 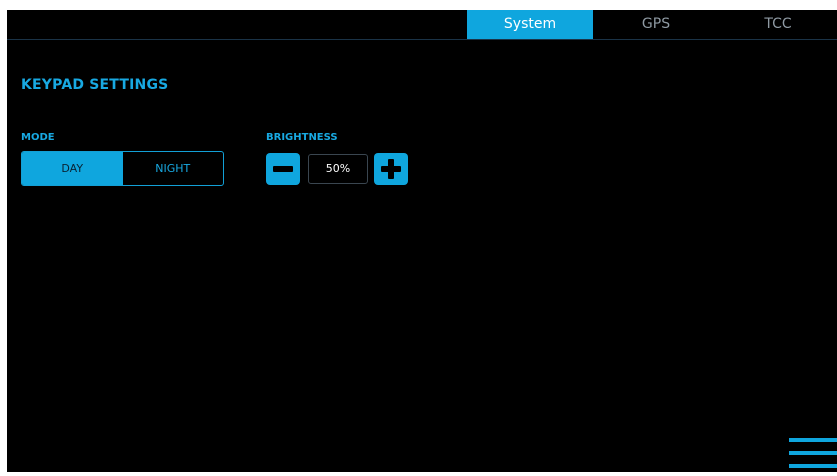 What do you see at coordinates (72, 168) in the screenshot?
I see `mode-day-button: DAY` at bounding box center [72, 168].